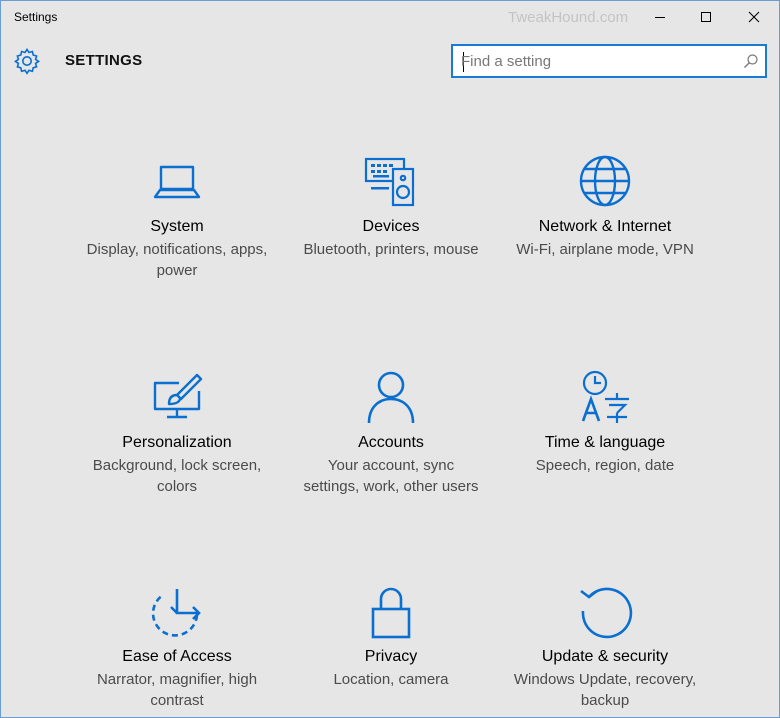  What do you see at coordinates (178, 396) in the screenshot?
I see `paintbrush-monitor-icon` at bounding box center [178, 396].